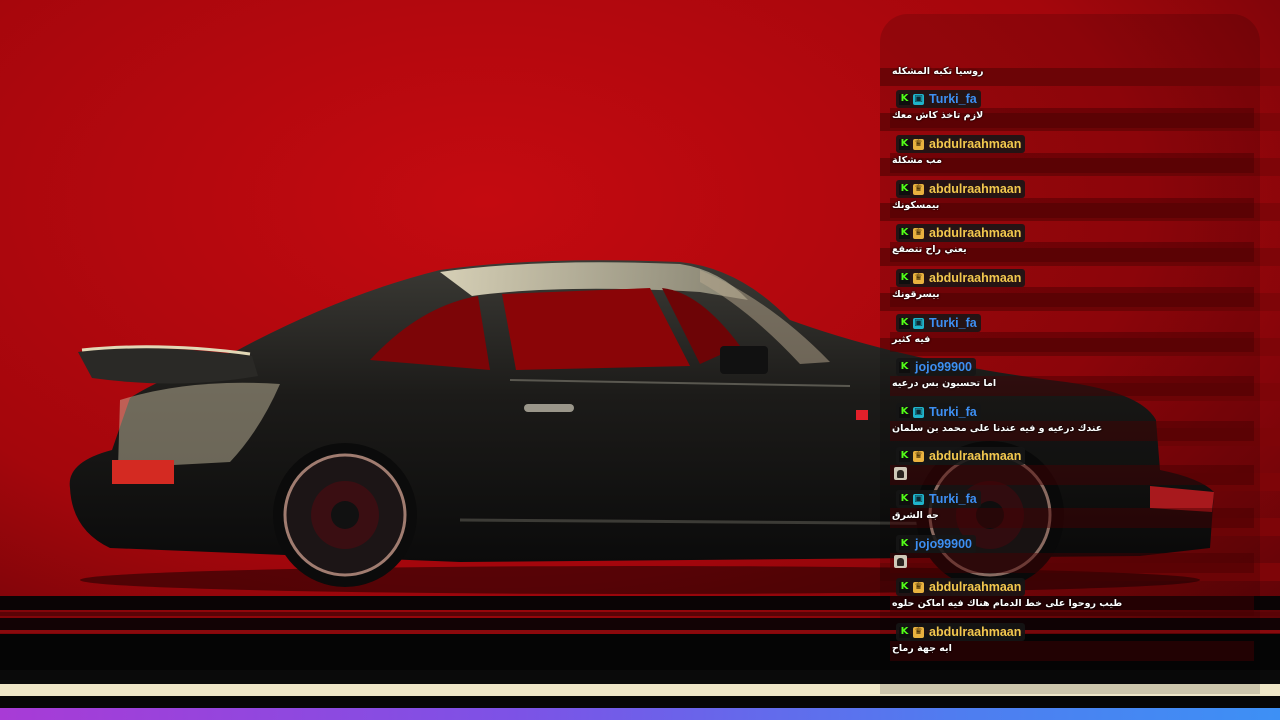 The width and height of the screenshot is (1280, 720). What do you see at coordinates (1072, 377) in the screenshot?
I see `chat-message: Kjojo99900 اما تحسبون بس درعيه` at bounding box center [1072, 377].